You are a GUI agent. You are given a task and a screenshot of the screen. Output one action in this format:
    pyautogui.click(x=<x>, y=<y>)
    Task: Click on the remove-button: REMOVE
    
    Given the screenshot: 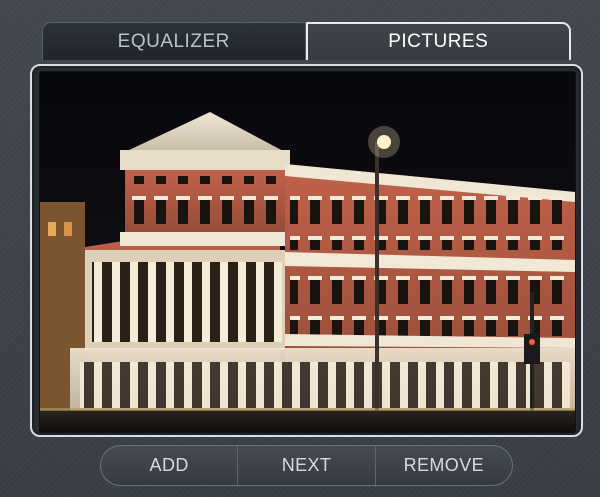 What is the action you would take?
    pyautogui.click(x=443, y=465)
    